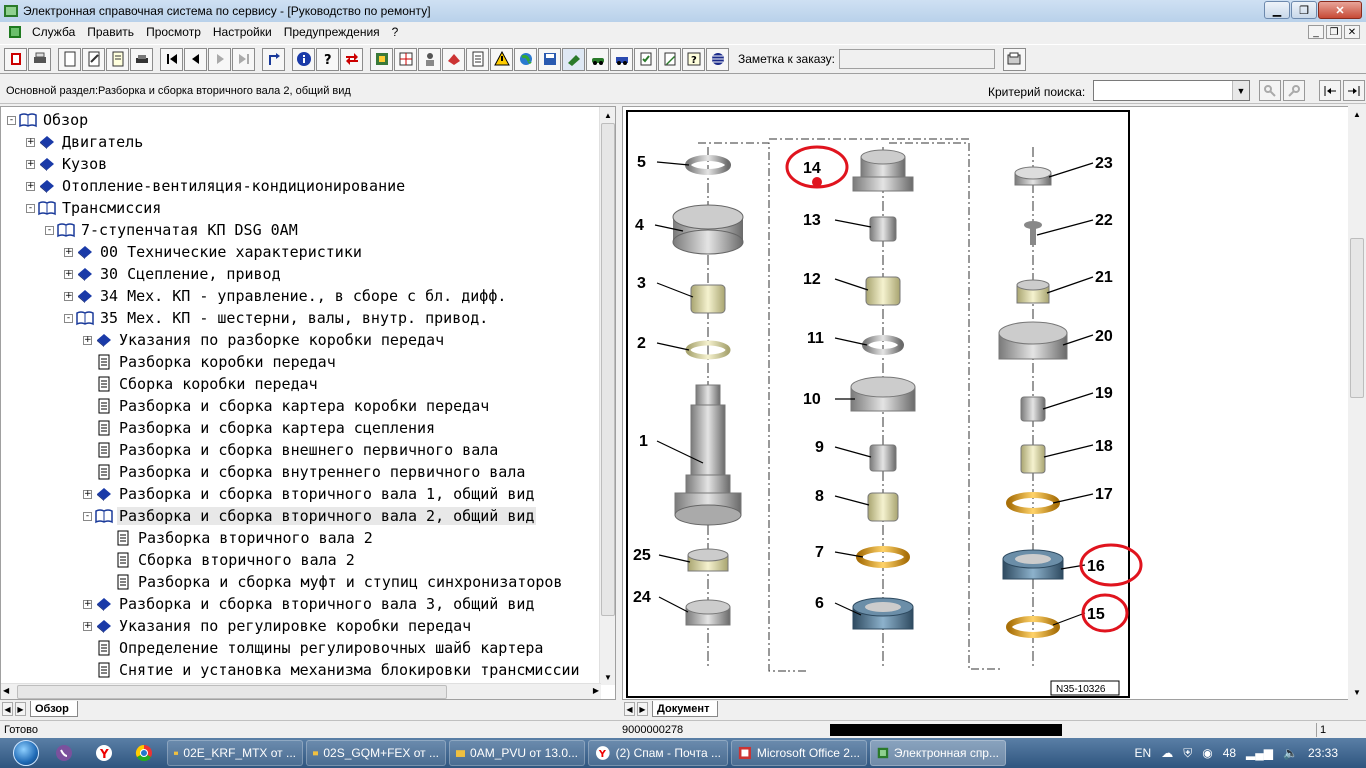 The image size is (1366, 768). Describe the element at coordinates (477, 59) in the screenshot. I see `repair-manual-icon` at that location.